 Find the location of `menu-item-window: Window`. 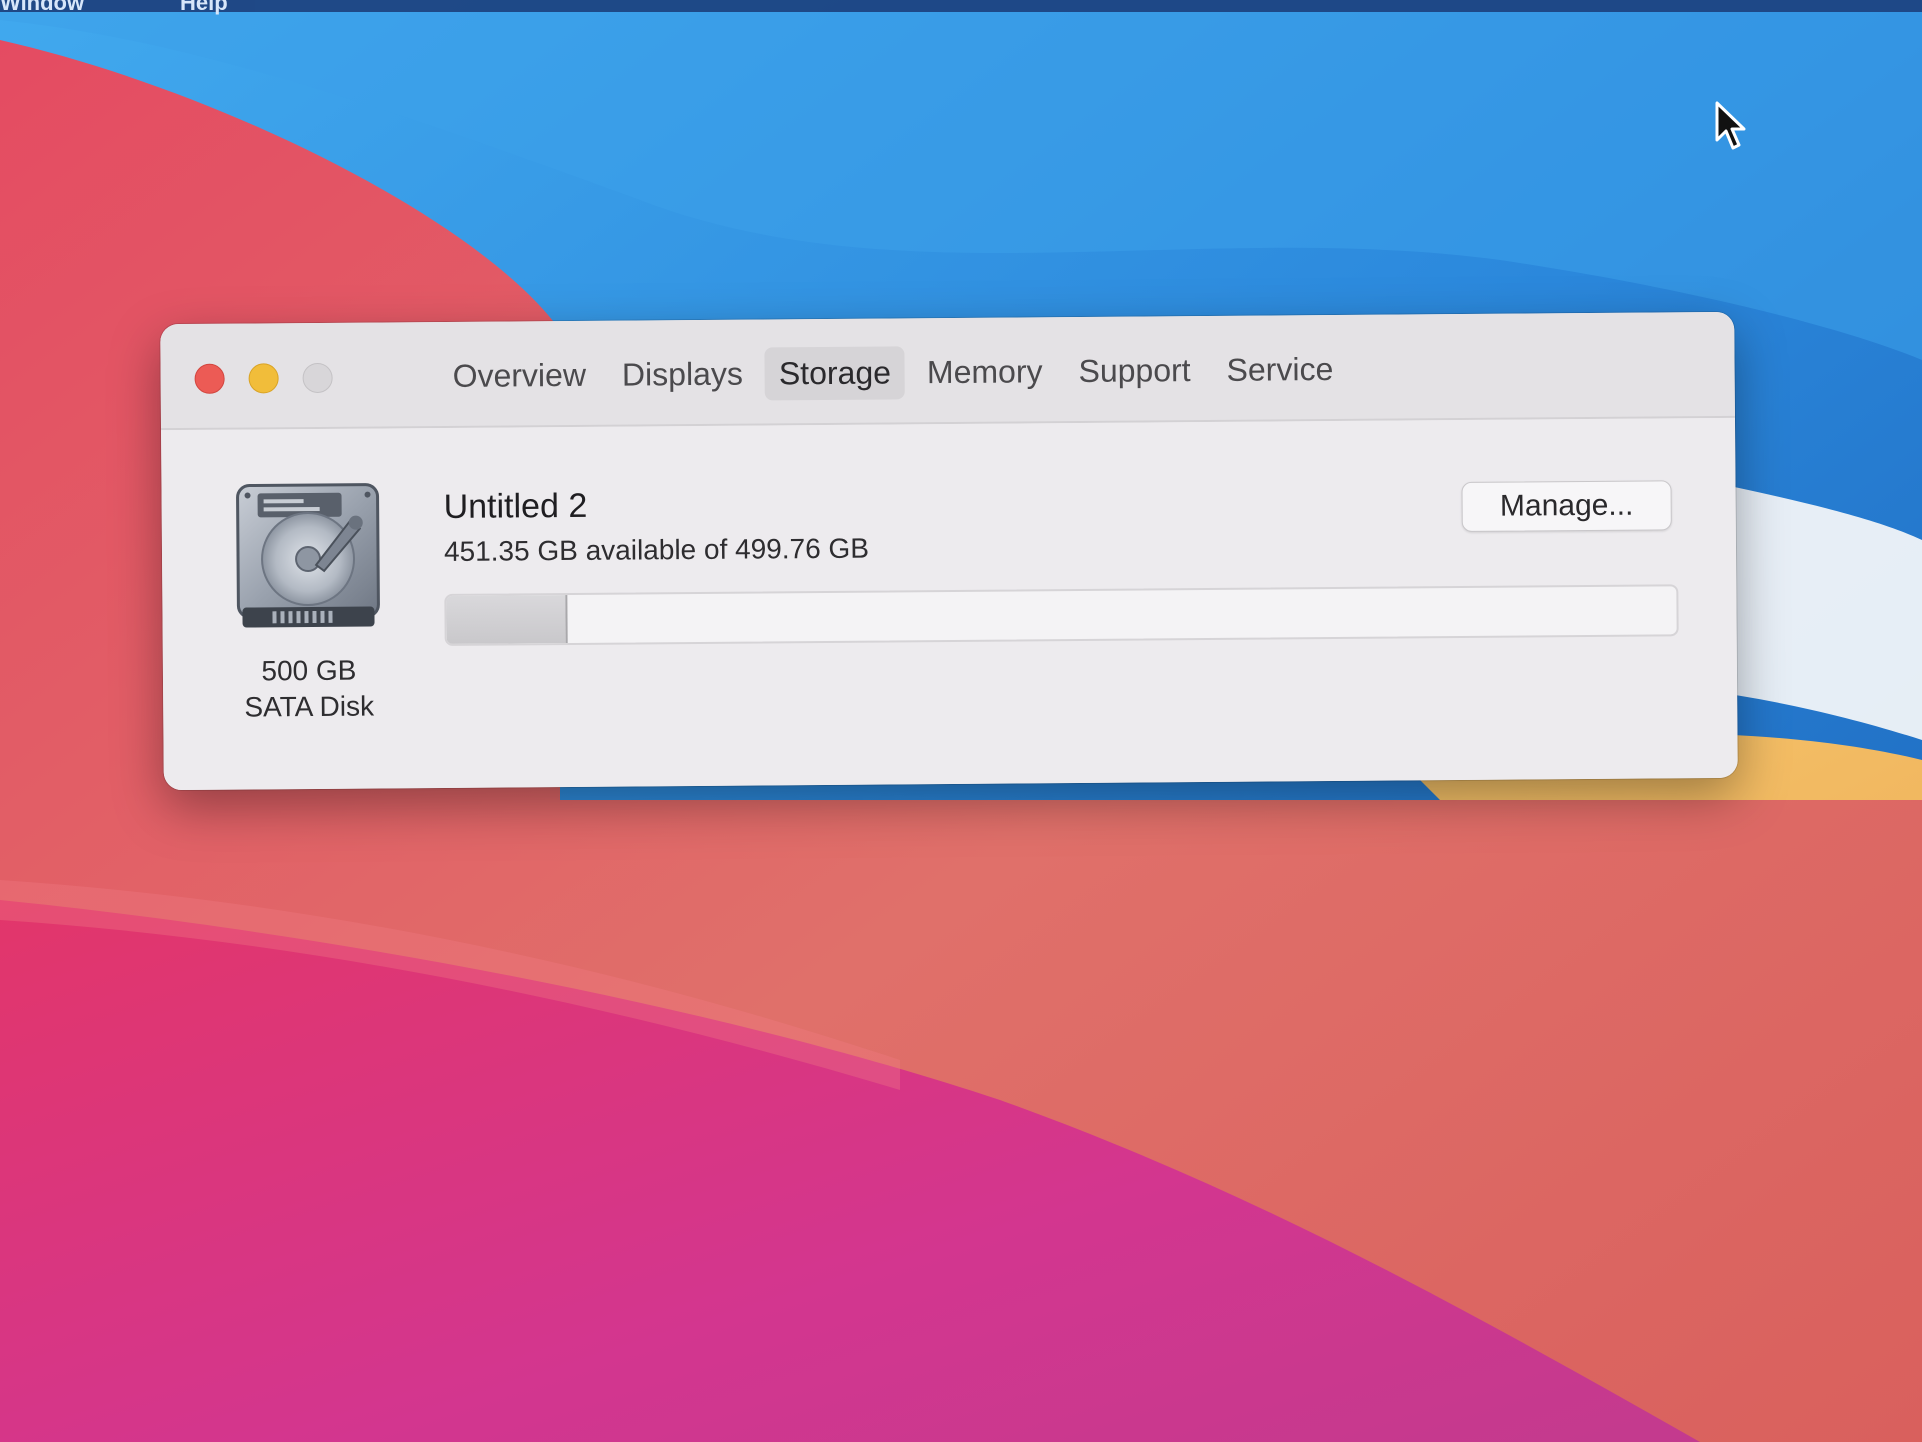

menu-item-window: Window is located at coordinates (42, 8).